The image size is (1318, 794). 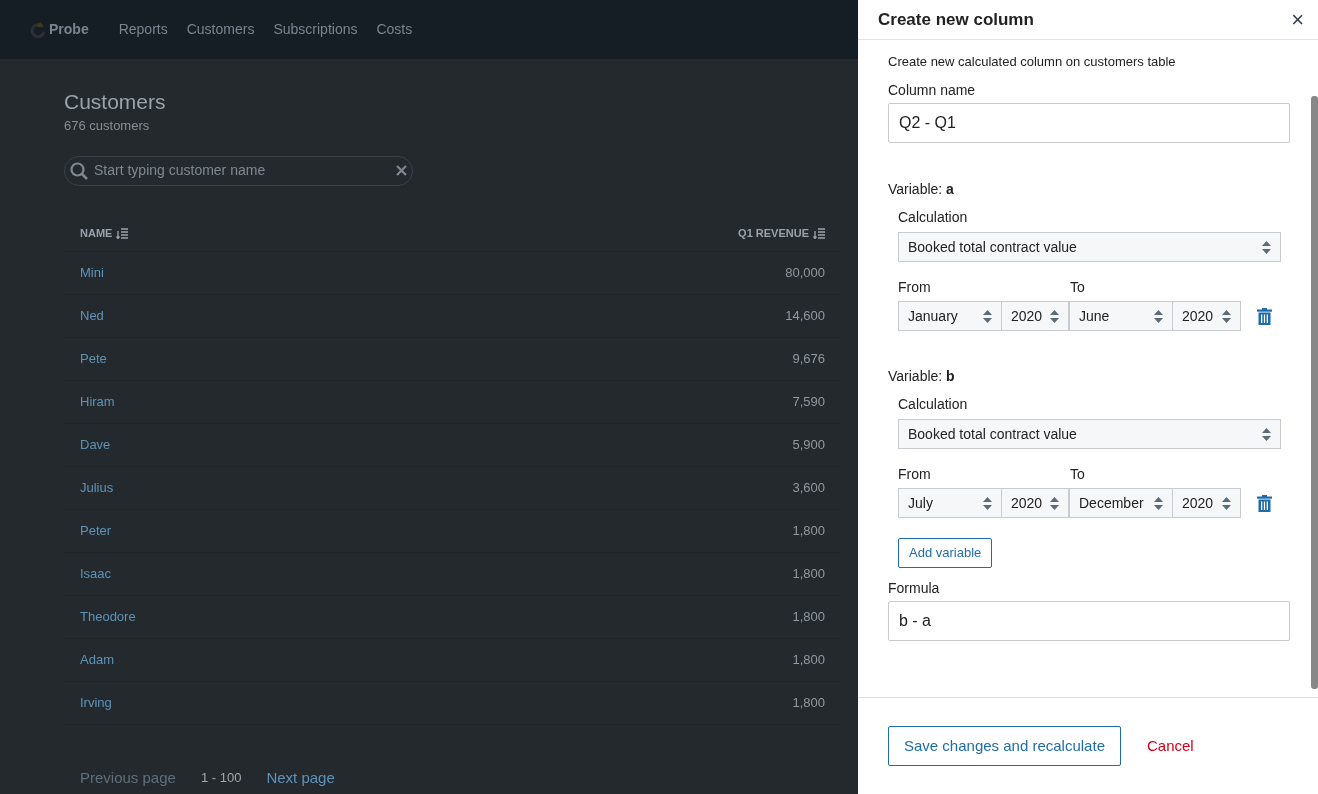 I want to click on customer-name-link: Ned, so click(x=92, y=315).